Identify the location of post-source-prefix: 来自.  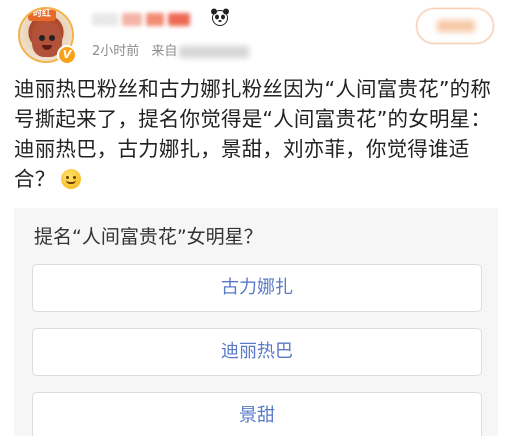
(164, 51).